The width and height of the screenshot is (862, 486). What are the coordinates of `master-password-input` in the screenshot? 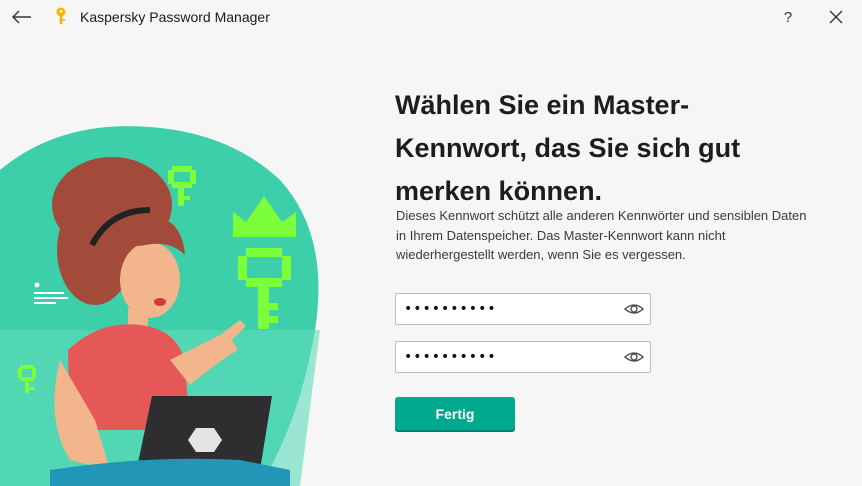 It's located at (509, 309).